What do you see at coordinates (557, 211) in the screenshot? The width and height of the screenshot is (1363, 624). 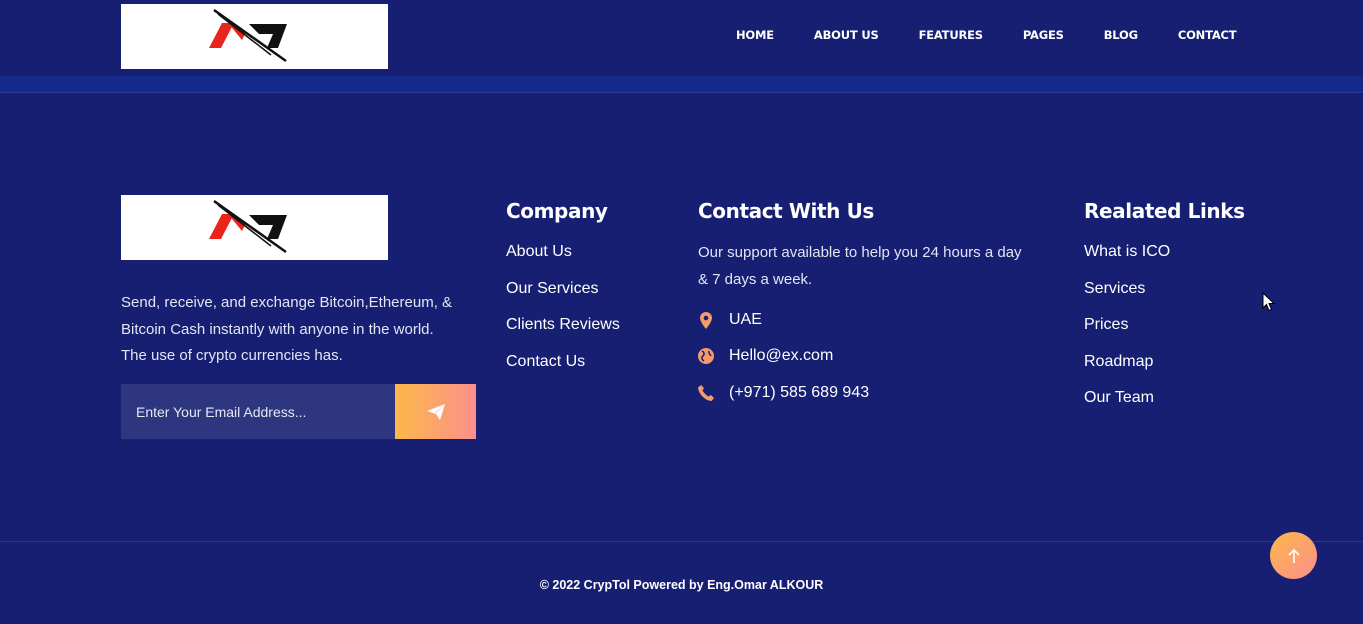 I see `company-title: Company` at bounding box center [557, 211].